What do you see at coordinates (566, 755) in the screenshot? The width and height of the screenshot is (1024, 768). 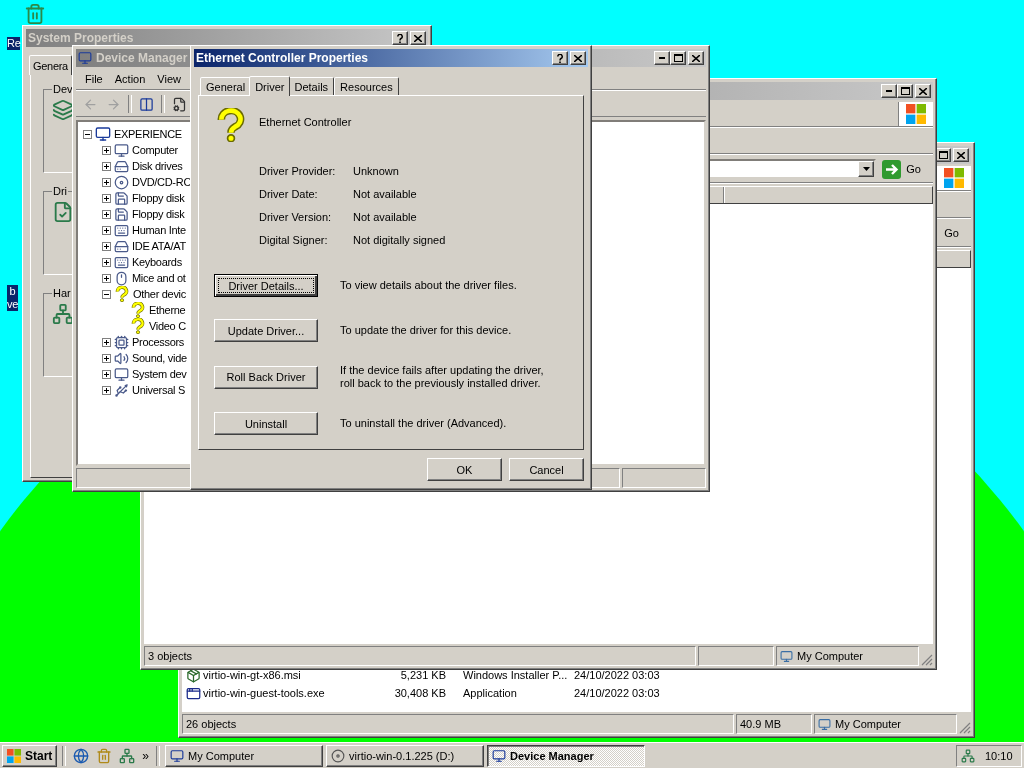 I see `taskbar-button: Device Manager` at bounding box center [566, 755].